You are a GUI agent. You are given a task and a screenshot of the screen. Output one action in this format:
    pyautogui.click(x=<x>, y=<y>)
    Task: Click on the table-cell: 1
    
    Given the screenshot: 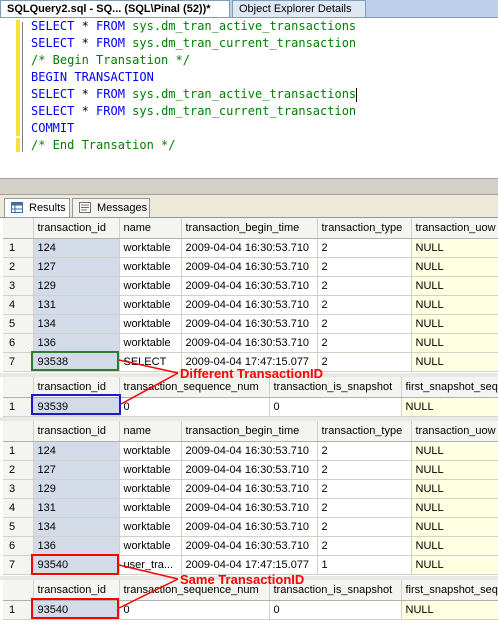 What is the action you would take?
    pyautogui.click(x=364, y=565)
    